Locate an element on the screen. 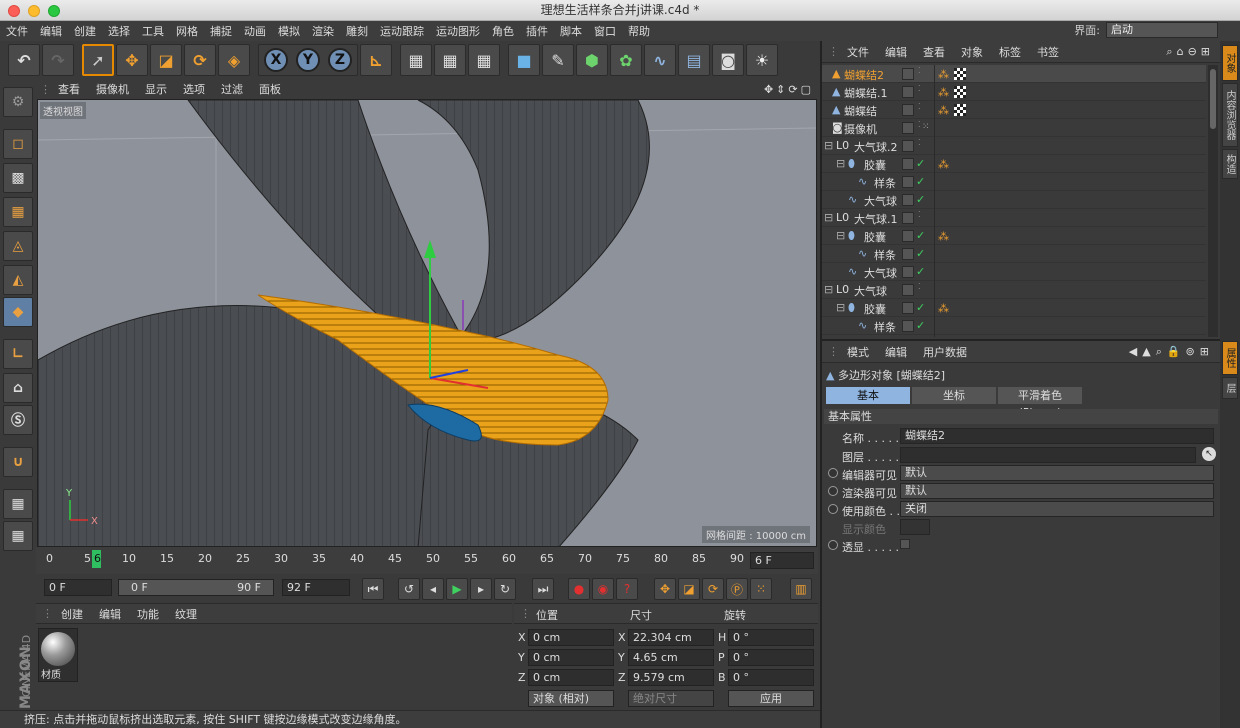 The width and height of the screenshot is (1240, 728). texture-mode-icon: ▩ is located at coordinates (18, 178).